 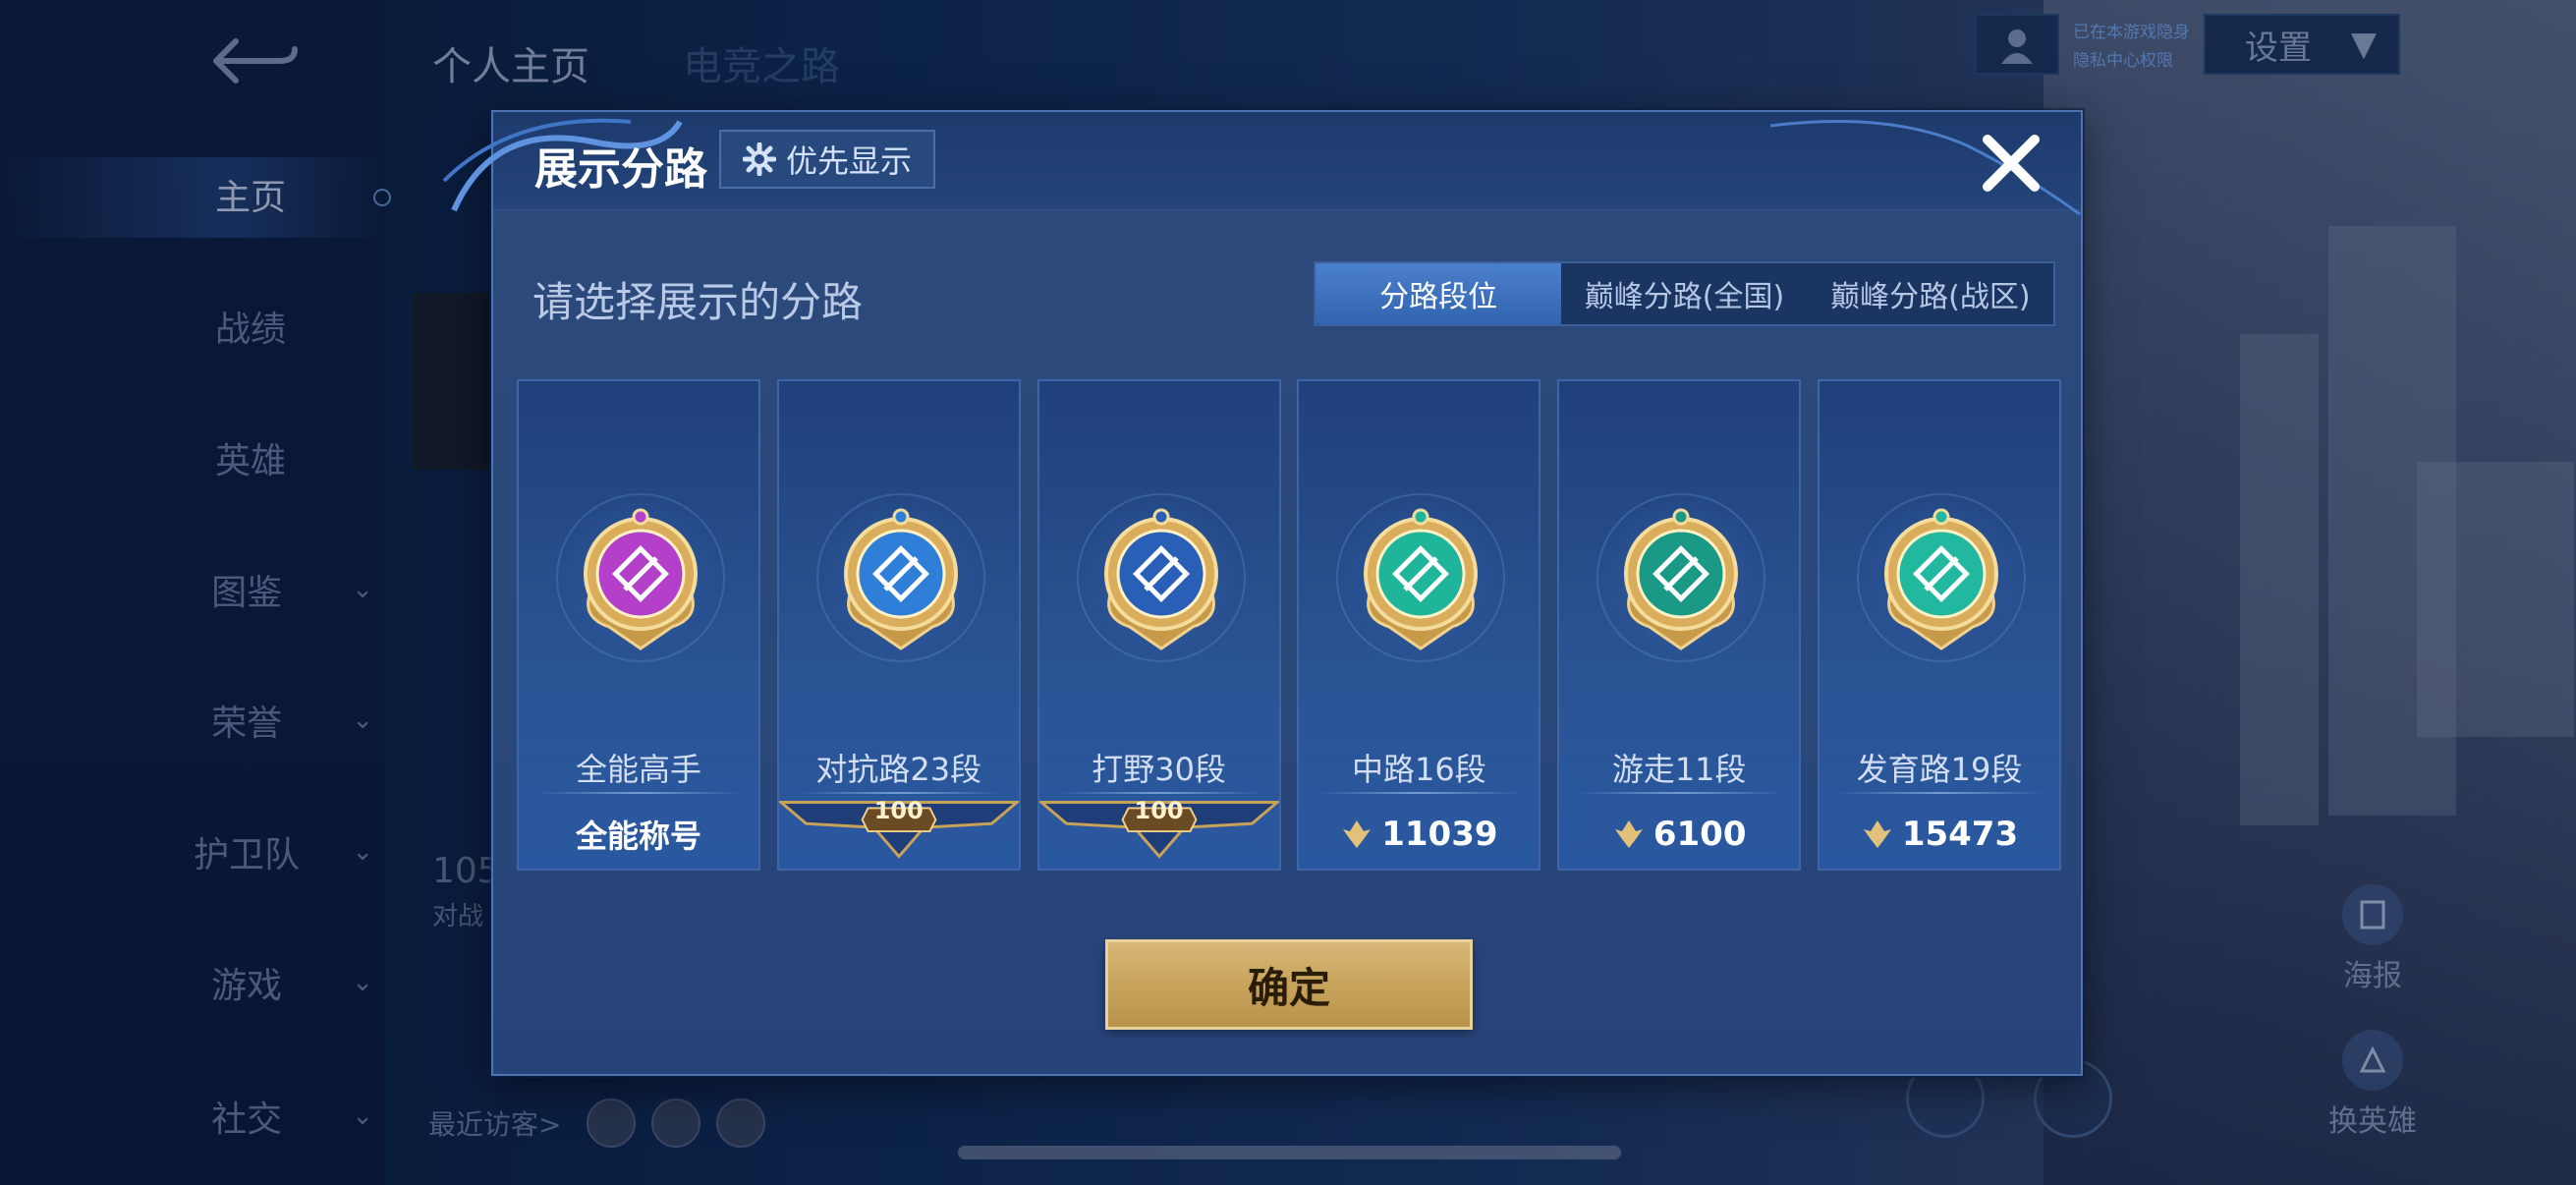 What do you see at coordinates (2011, 163) in the screenshot?
I see `close-icon` at bounding box center [2011, 163].